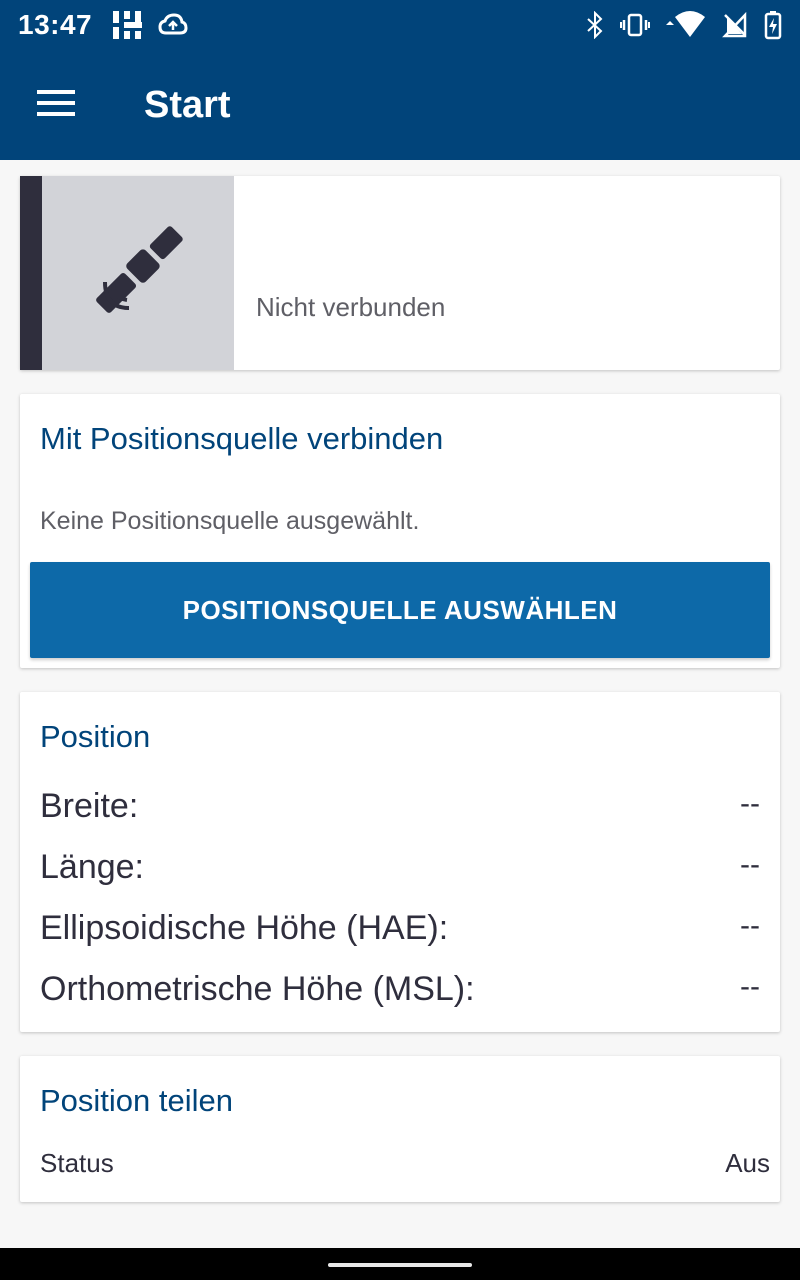 The height and width of the screenshot is (1280, 800). What do you see at coordinates (735, 25) in the screenshot?
I see `no-sim-icon` at bounding box center [735, 25].